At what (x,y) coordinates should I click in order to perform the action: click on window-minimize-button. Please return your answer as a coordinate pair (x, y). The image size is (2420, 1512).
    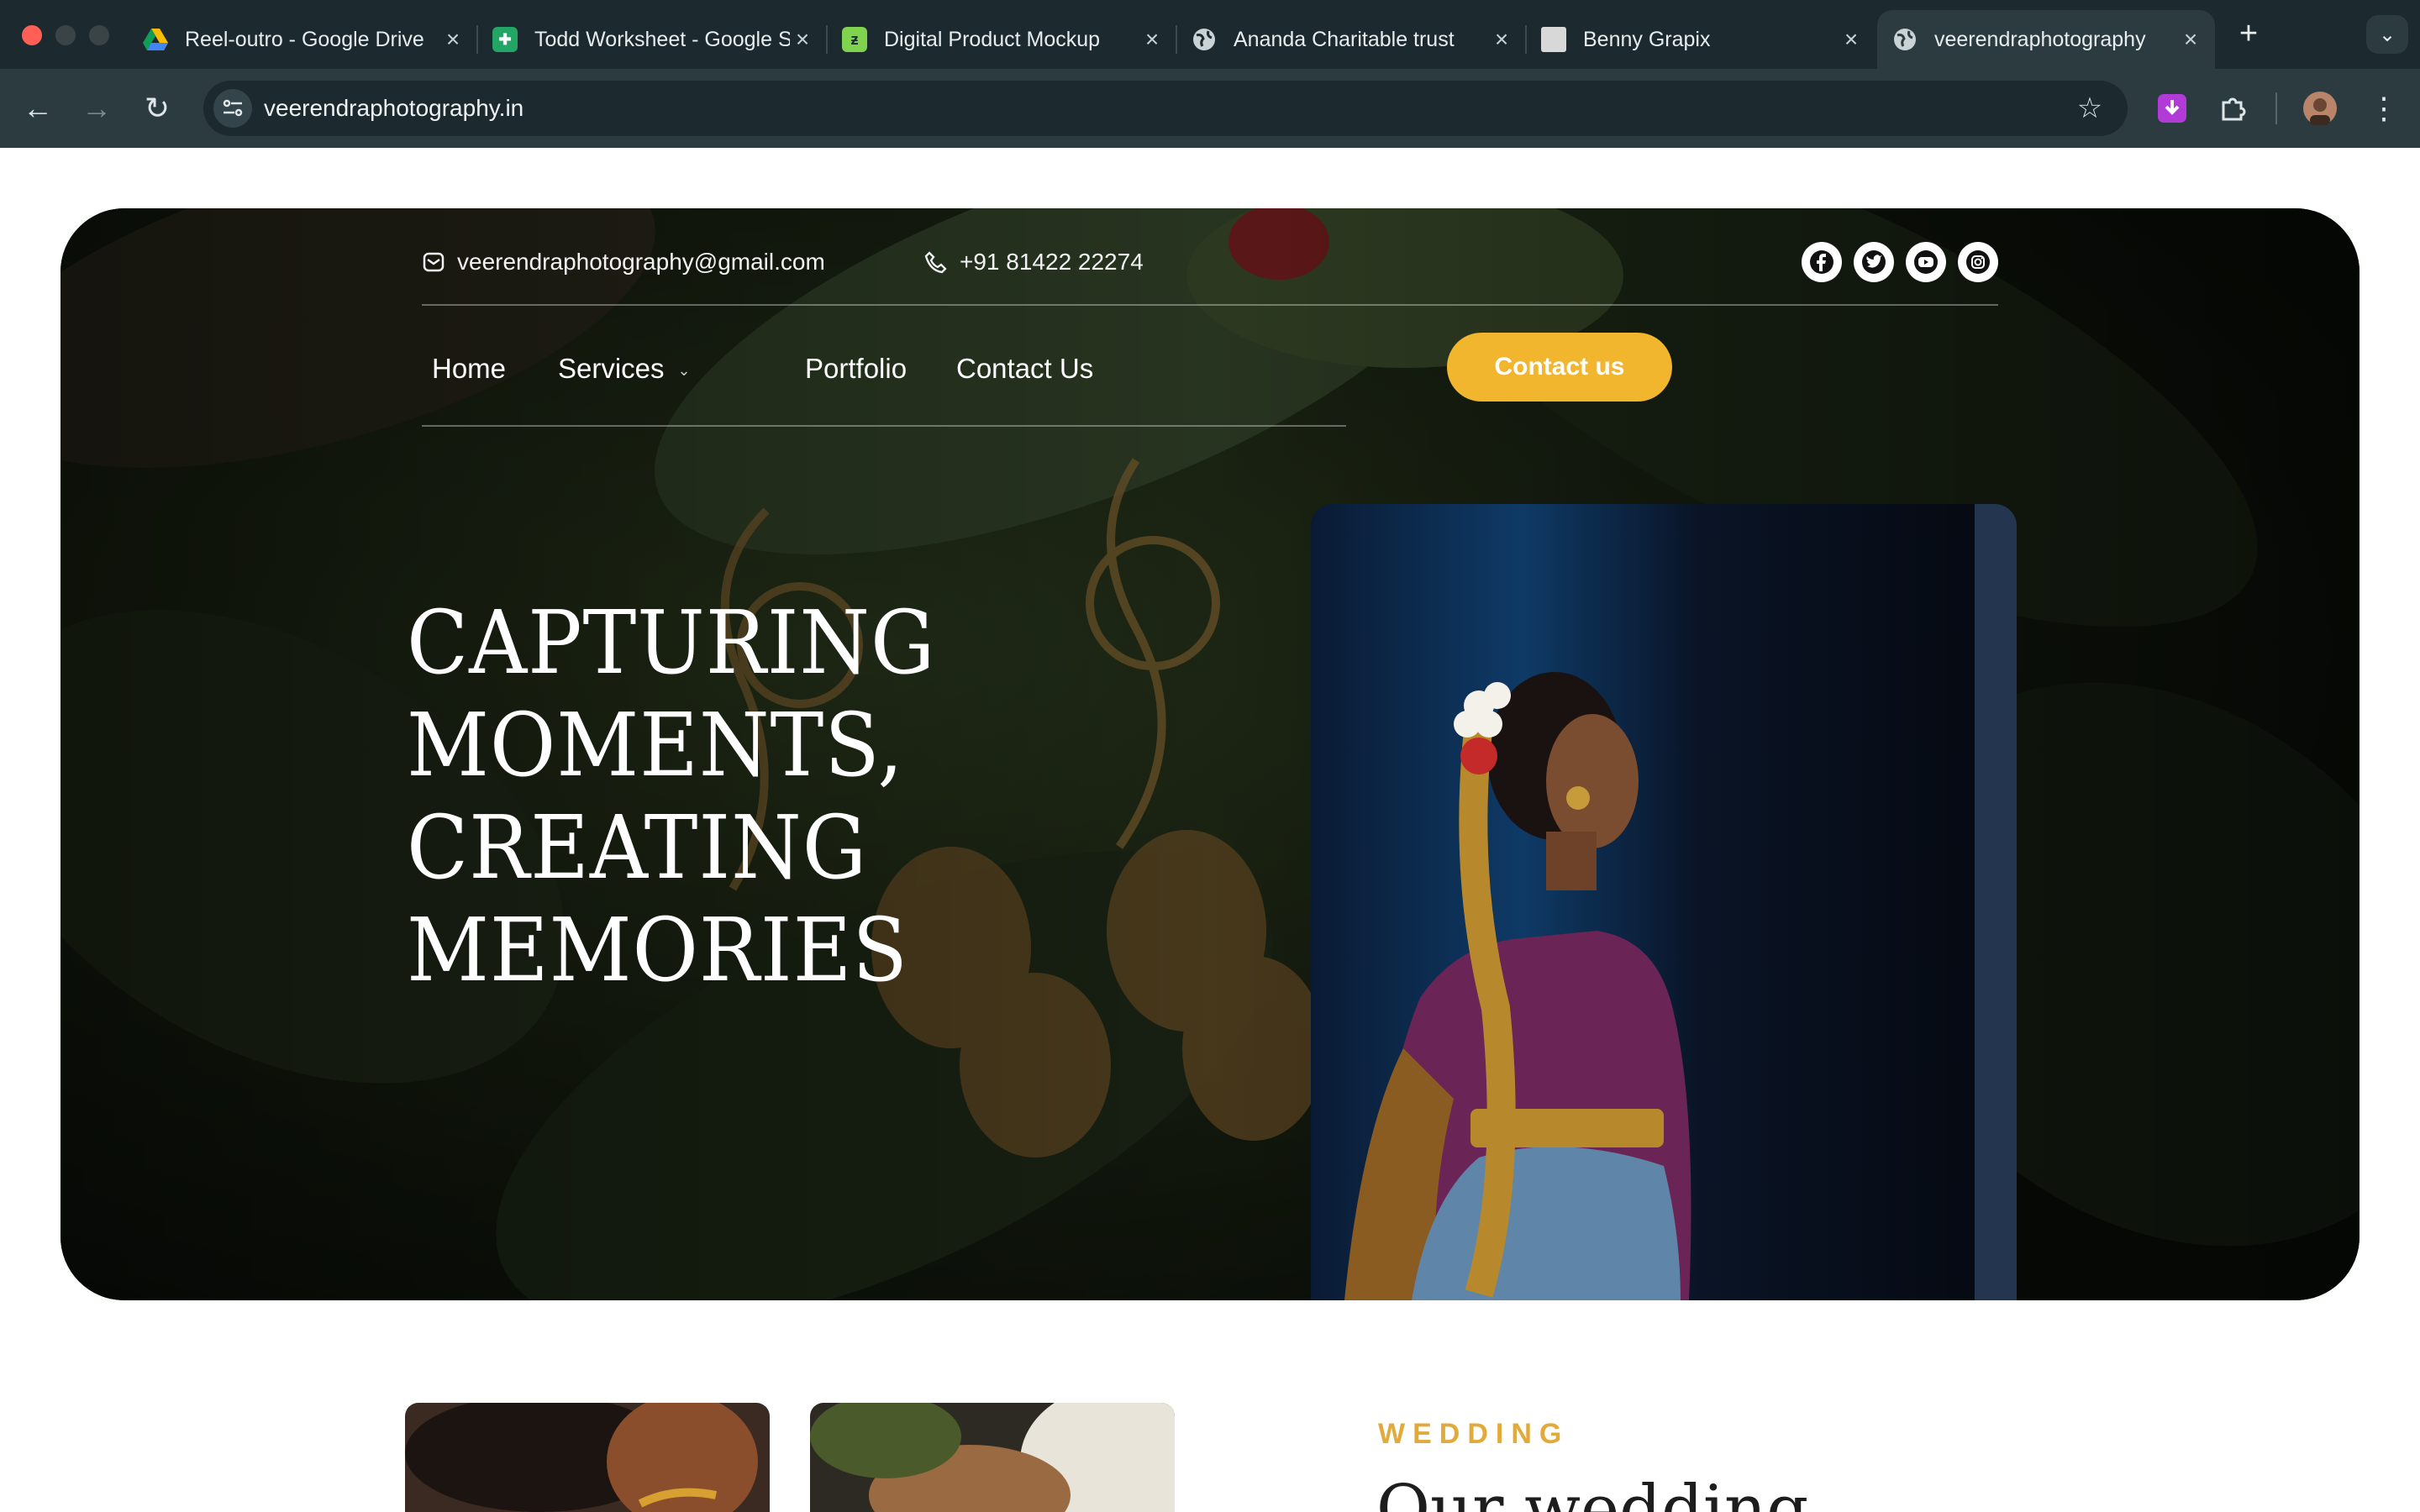
    Looking at the image, I should click on (65, 35).